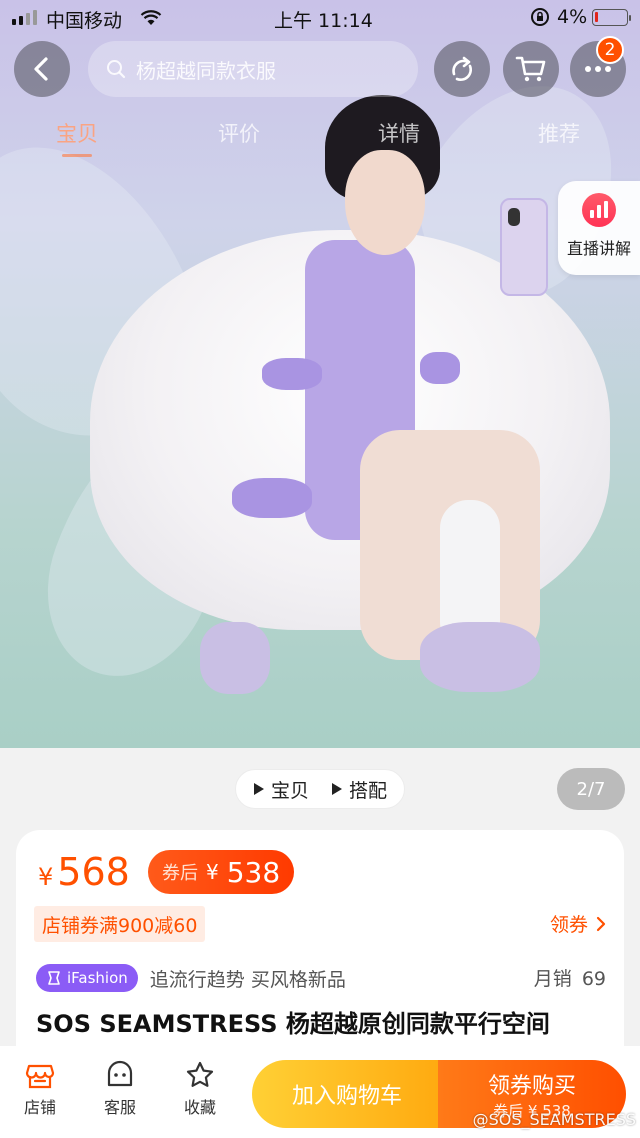 The height and width of the screenshot is (1138, 640). I want to click on share-icon, so click(462, 68).